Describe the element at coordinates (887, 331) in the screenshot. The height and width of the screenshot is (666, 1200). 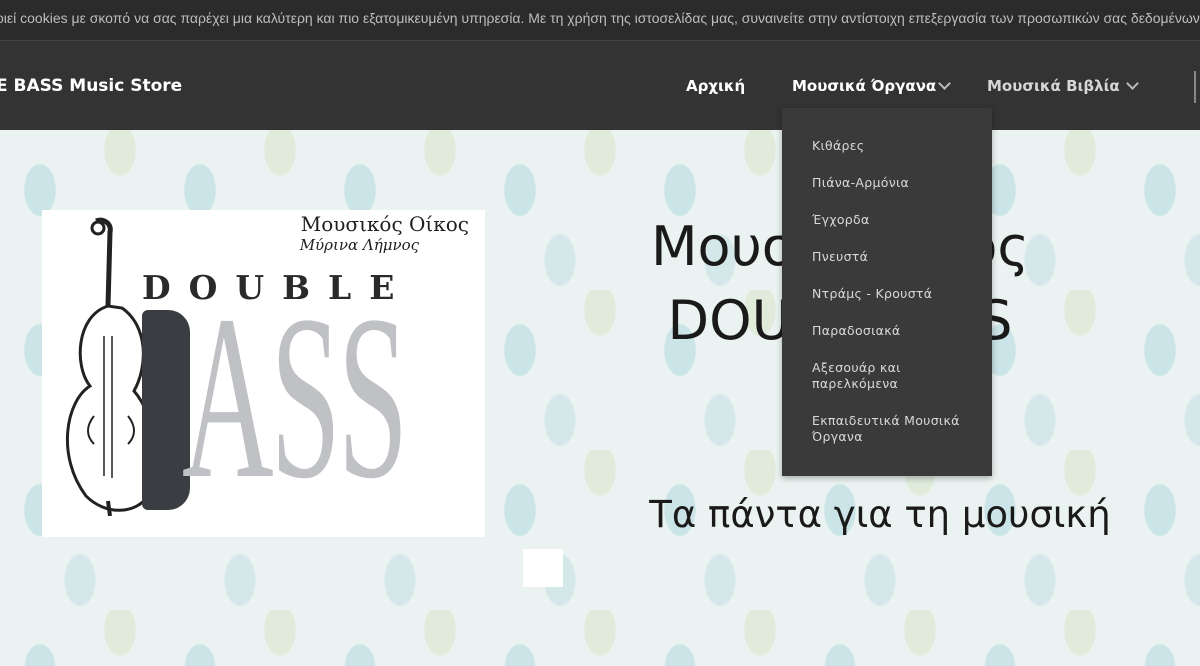
I see `dropdown-item-traditional: Παραδοσιακά` at that location.